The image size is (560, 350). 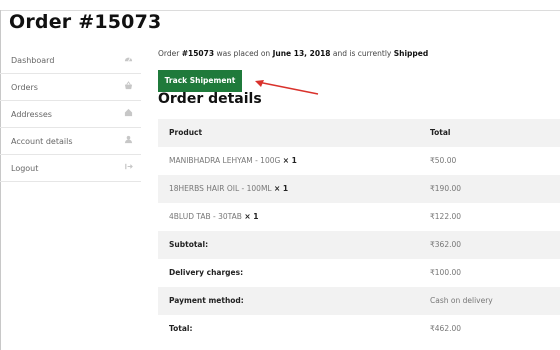 What do you see at coordinates (446, 244) in the screenshot?
I see `subtotal-value: ₹362.00` at bounding box center [446, 244].